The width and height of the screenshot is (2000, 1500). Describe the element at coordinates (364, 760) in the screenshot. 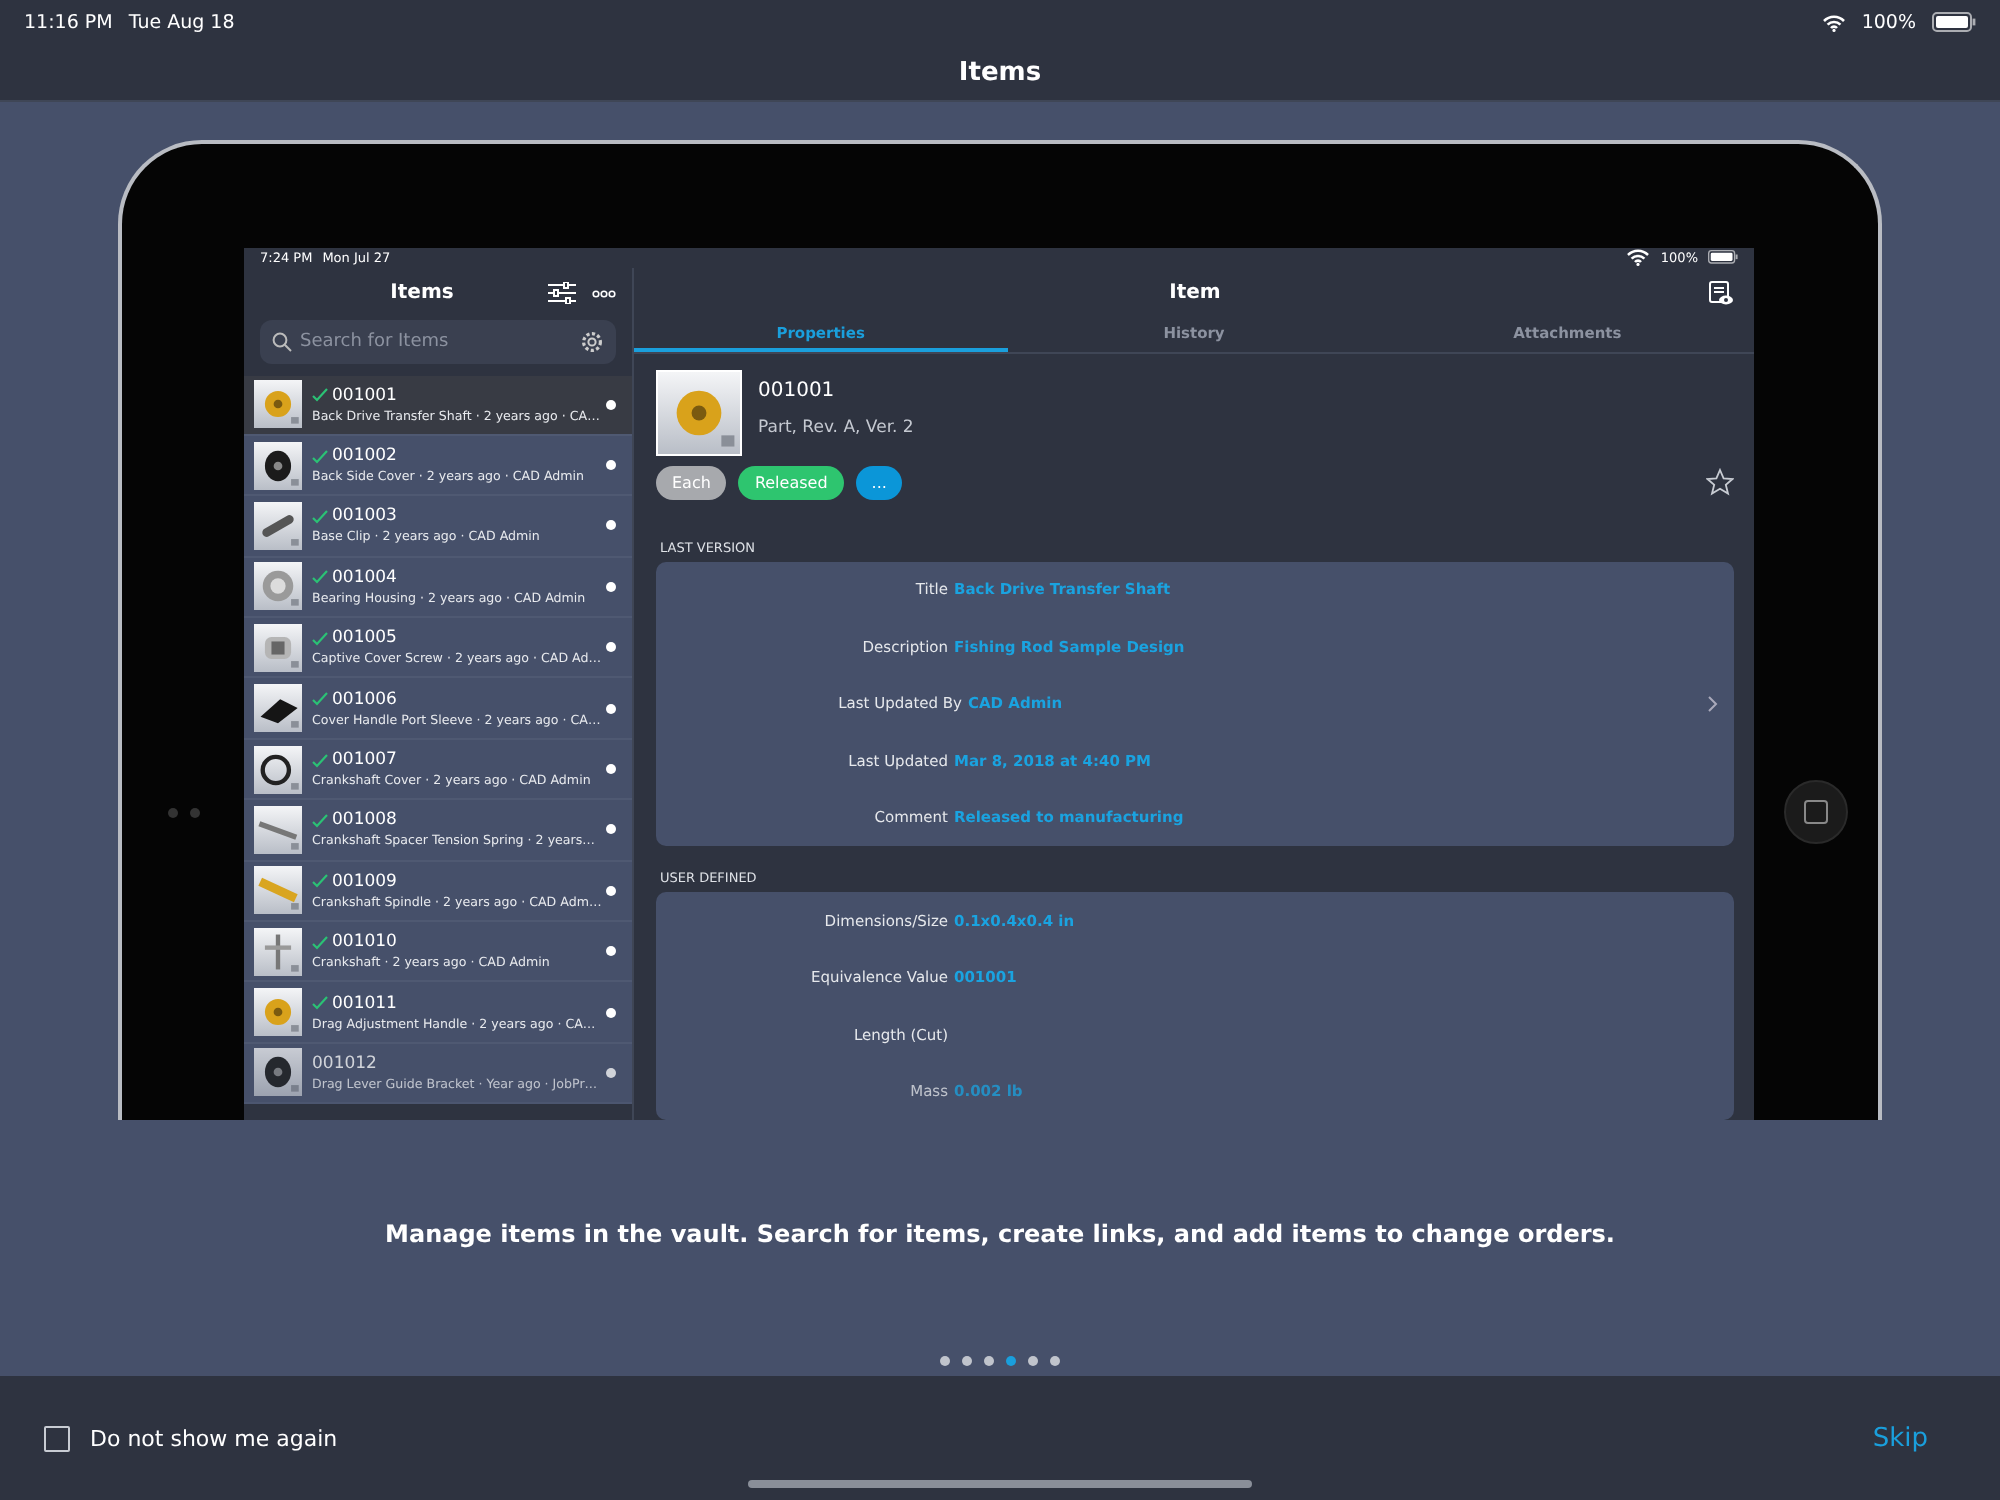

I see `item-number: 001007` at that location.